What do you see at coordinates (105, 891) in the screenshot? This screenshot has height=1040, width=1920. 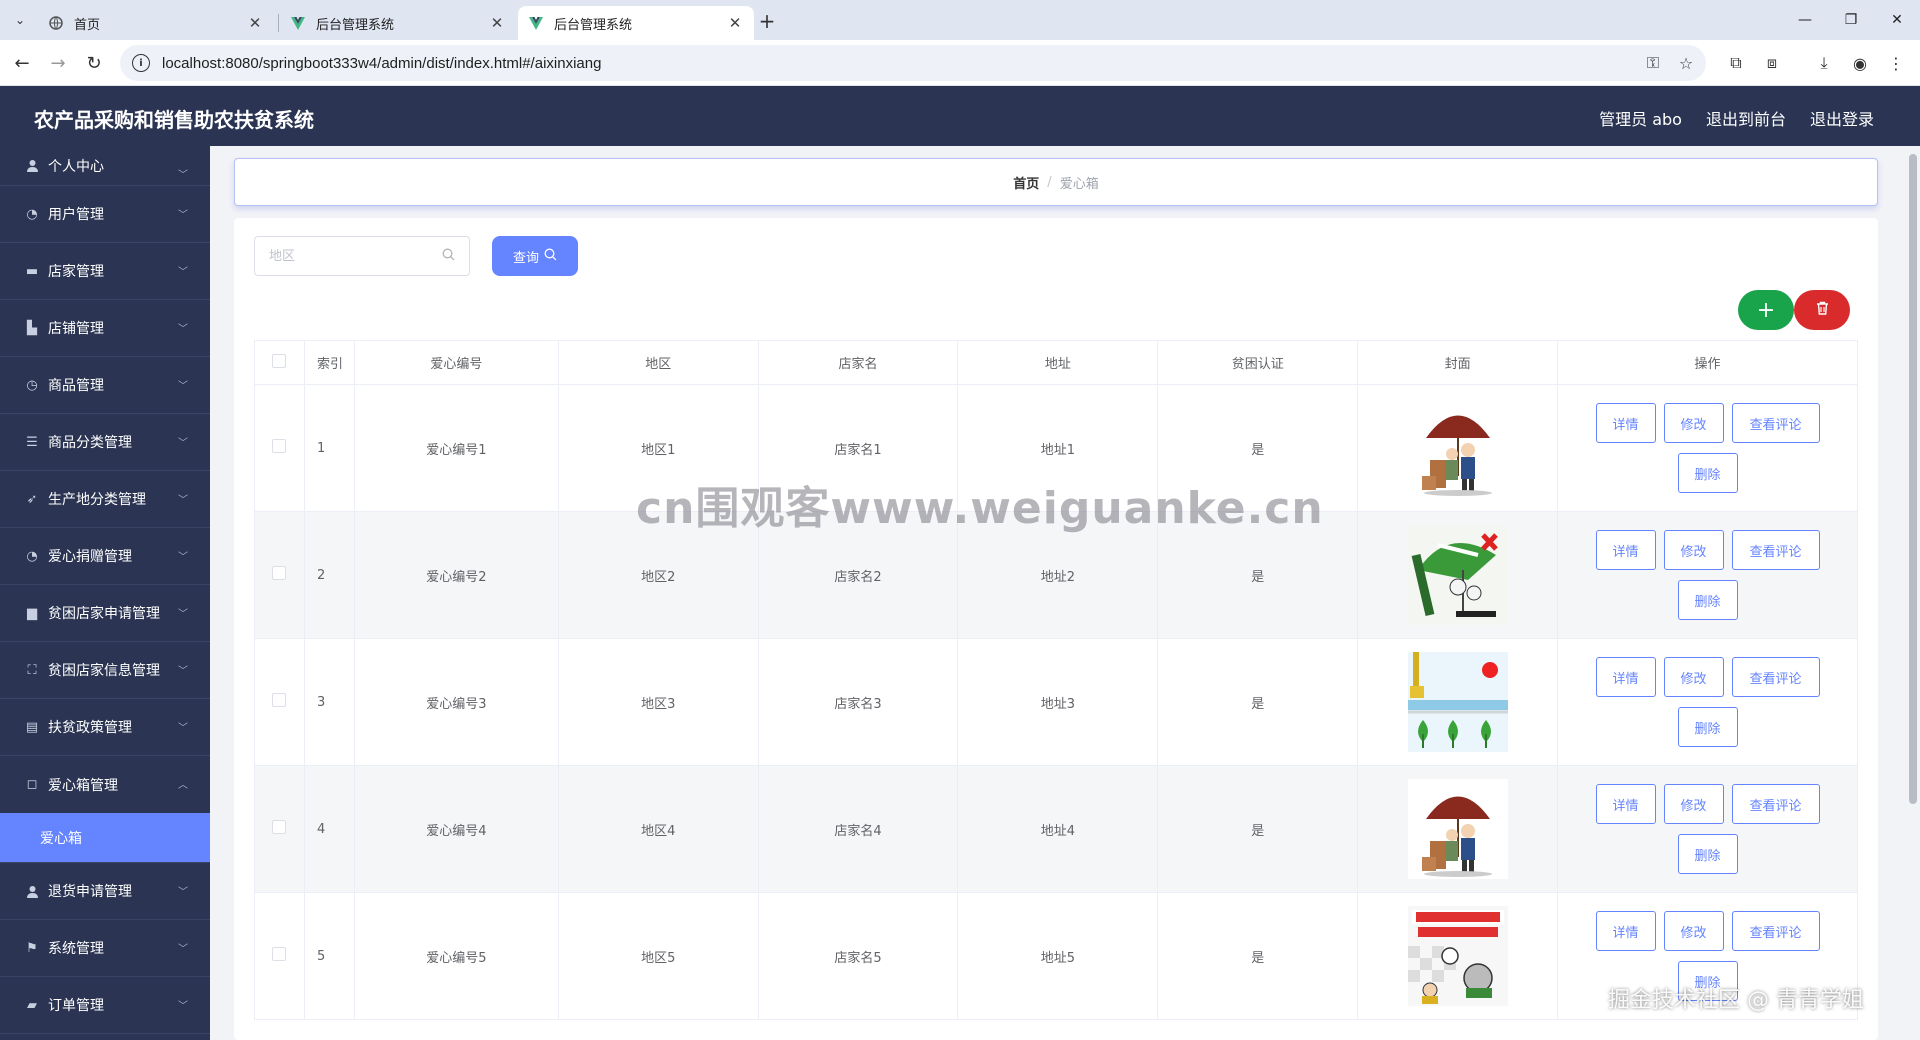 I see `sidebar-item-returns: 退货申请管理 ﹀` at bounding box center [105, 891].